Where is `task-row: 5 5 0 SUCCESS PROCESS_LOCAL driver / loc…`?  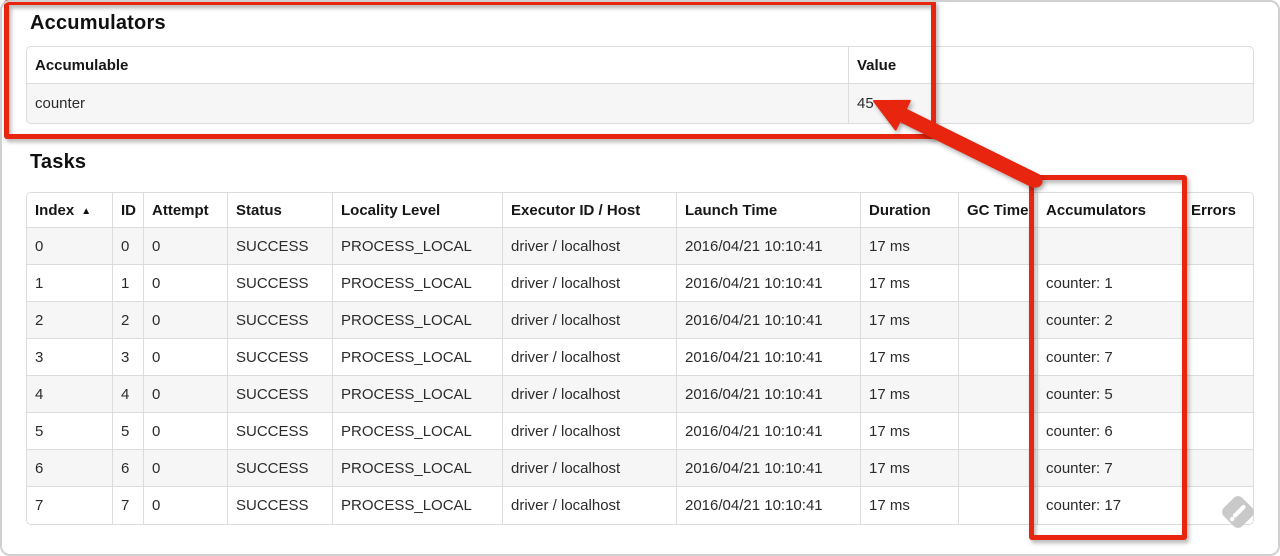
task-row: 5 5 0 SUCCESS PROCESS_LOCAL driver / loc… is located at coordinates (640, 431).